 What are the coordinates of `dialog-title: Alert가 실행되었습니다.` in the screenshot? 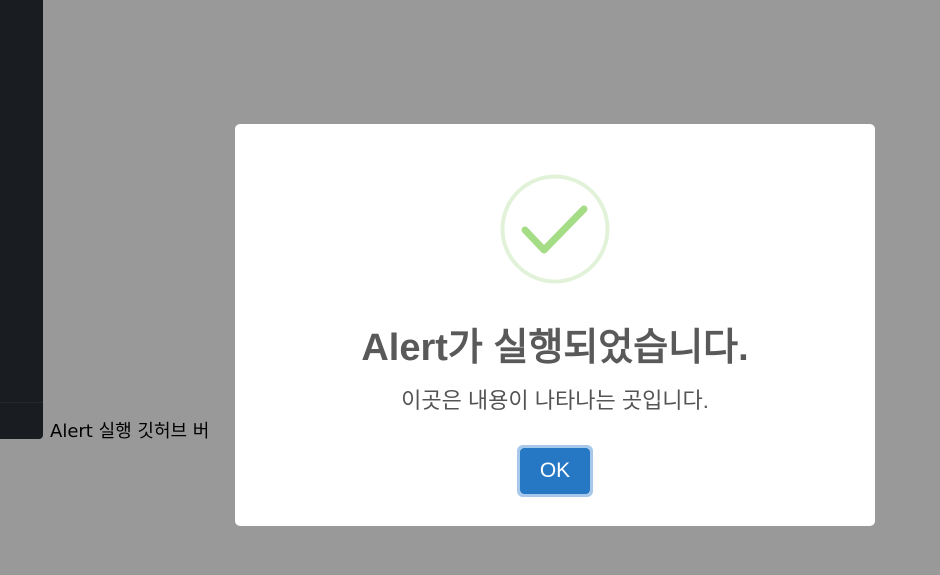 It's located at (555, 348).